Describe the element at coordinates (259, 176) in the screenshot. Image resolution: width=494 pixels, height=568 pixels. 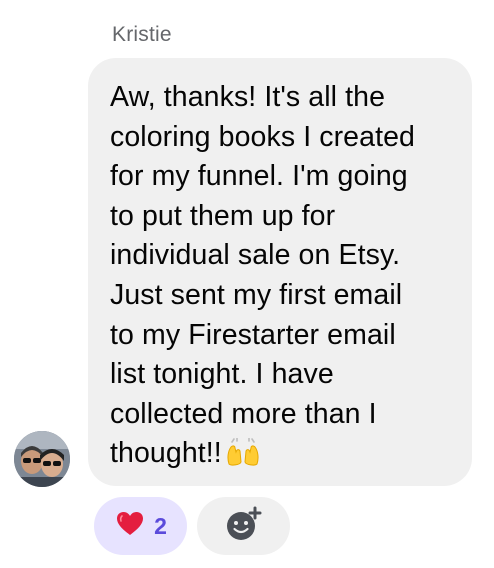
I see `message-line: for my funnel. I'm going` at that location.